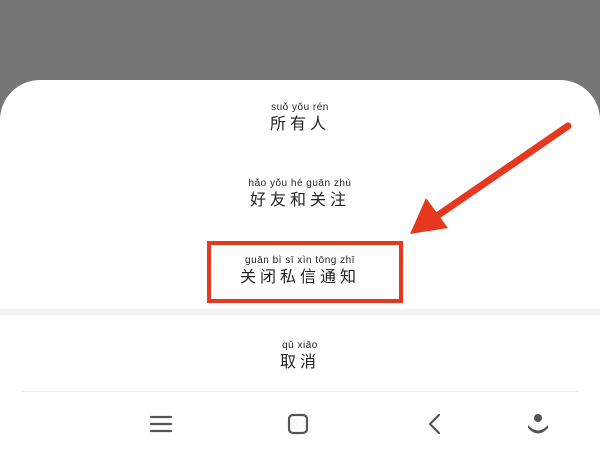  I want to click on cancel-button: qǔ xiāo 取消, so click(300, 356).